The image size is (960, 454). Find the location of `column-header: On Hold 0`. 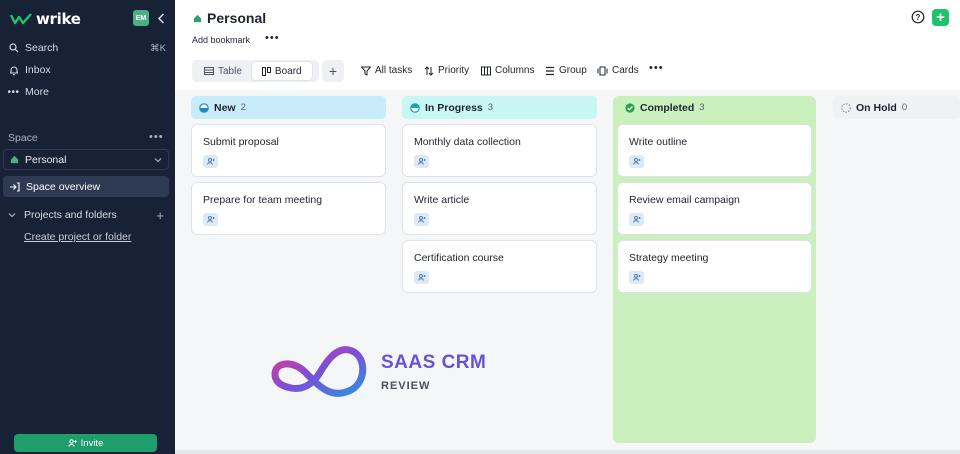

column-header: On Hold 0 is located at coordinates (896, 107).